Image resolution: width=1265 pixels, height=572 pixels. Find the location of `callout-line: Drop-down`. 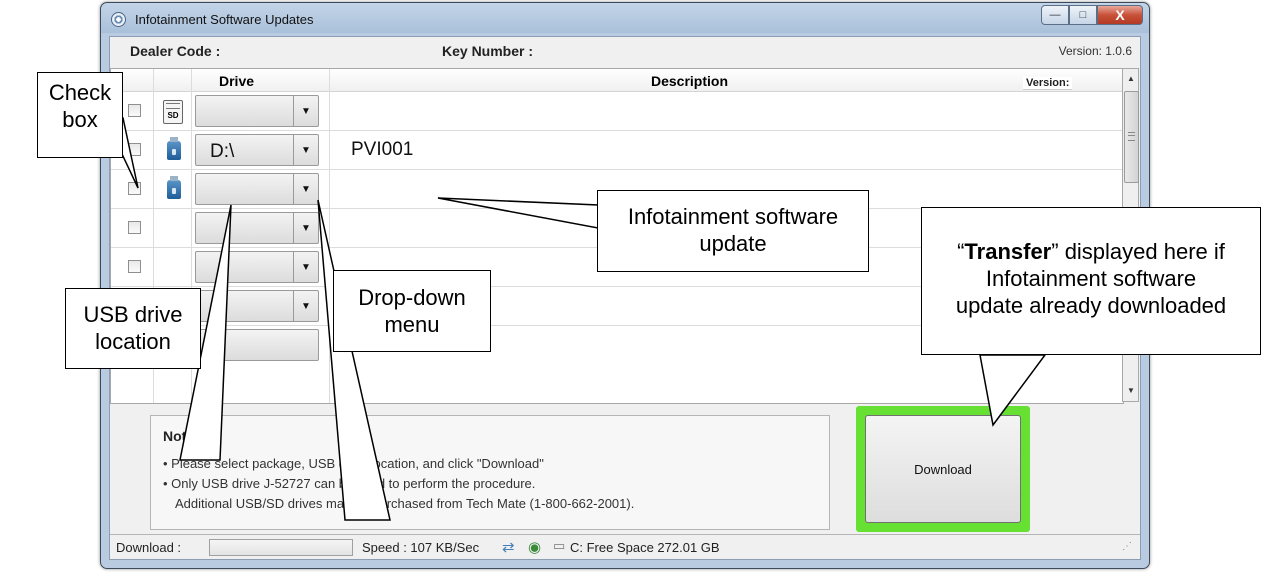

callout-line: Drop-down is located at coordinates (412, 297).